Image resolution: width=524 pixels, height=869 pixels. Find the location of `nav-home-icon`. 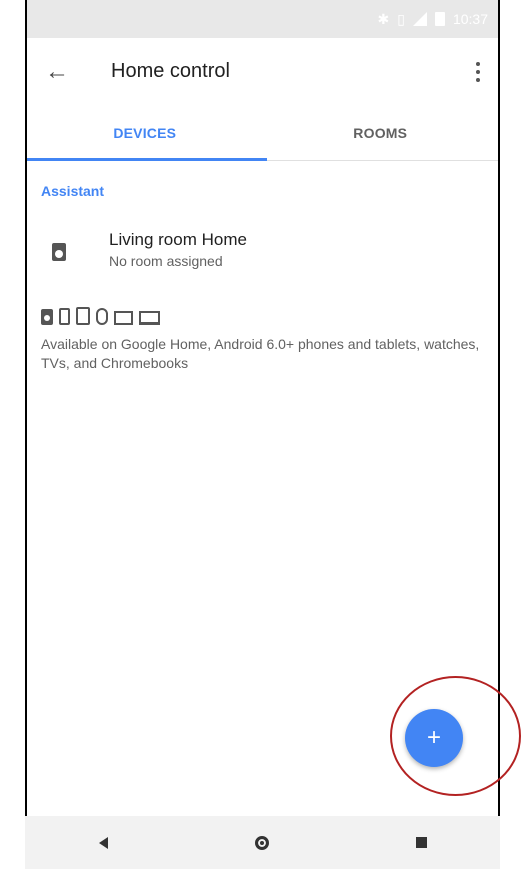

nav-home-icon is located at coordinates (261, 842).